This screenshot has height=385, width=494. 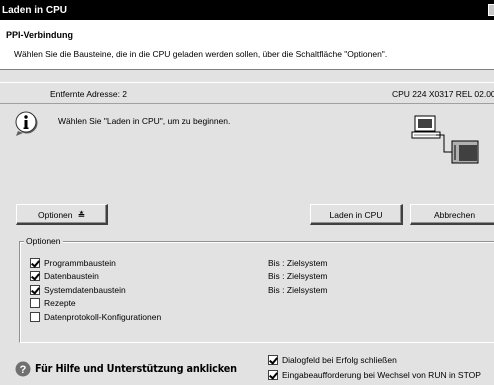 What do you see at coordinates (35, 10) in the screenshot?
I see `window-title: Laden in CPU` at bounding box center [35, 10].